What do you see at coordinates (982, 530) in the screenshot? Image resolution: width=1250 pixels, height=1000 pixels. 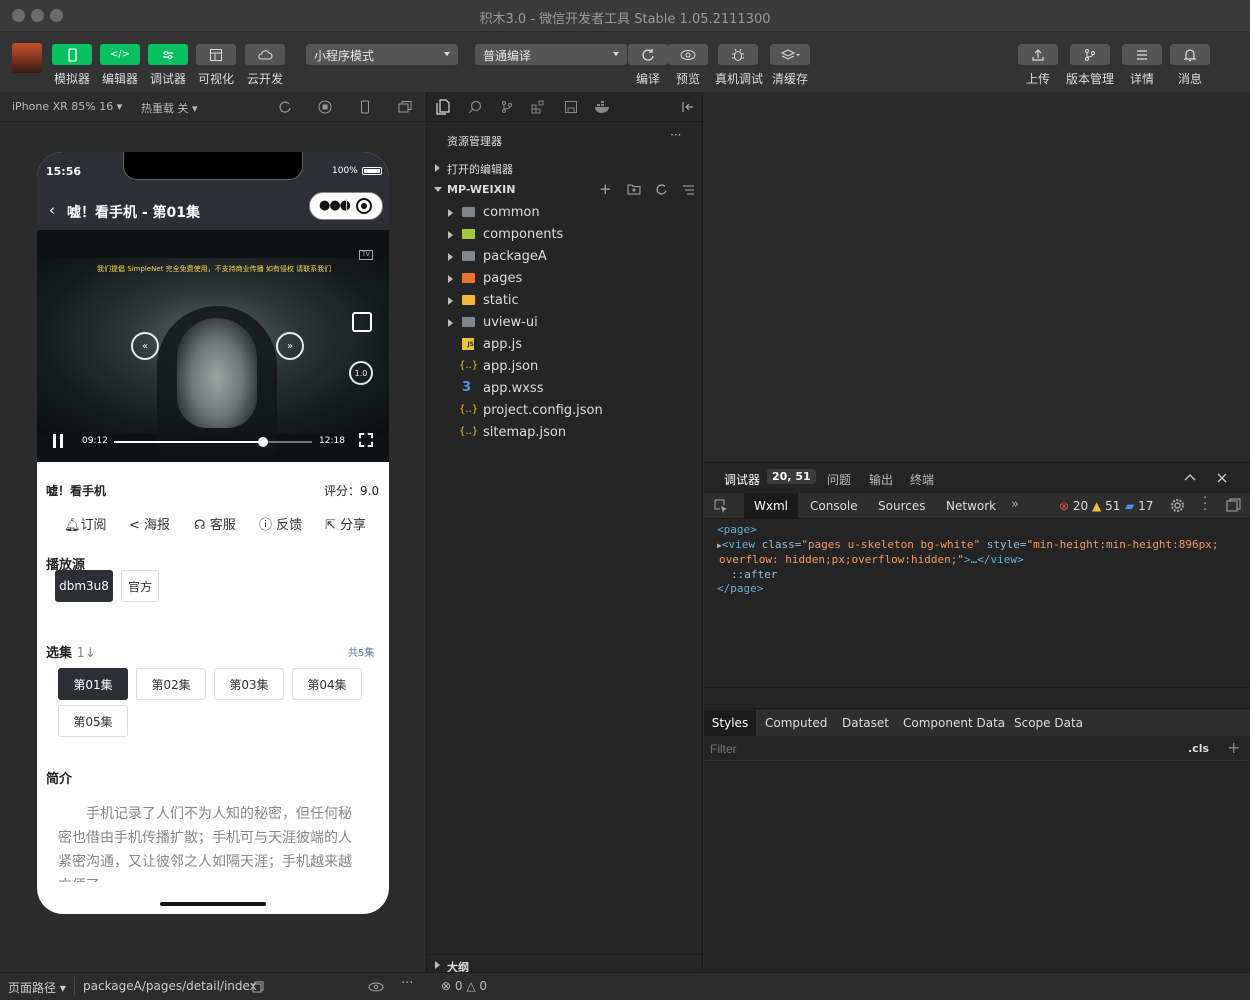 I see `wxml-page-open: <page>` at bounding box center [982, 530].